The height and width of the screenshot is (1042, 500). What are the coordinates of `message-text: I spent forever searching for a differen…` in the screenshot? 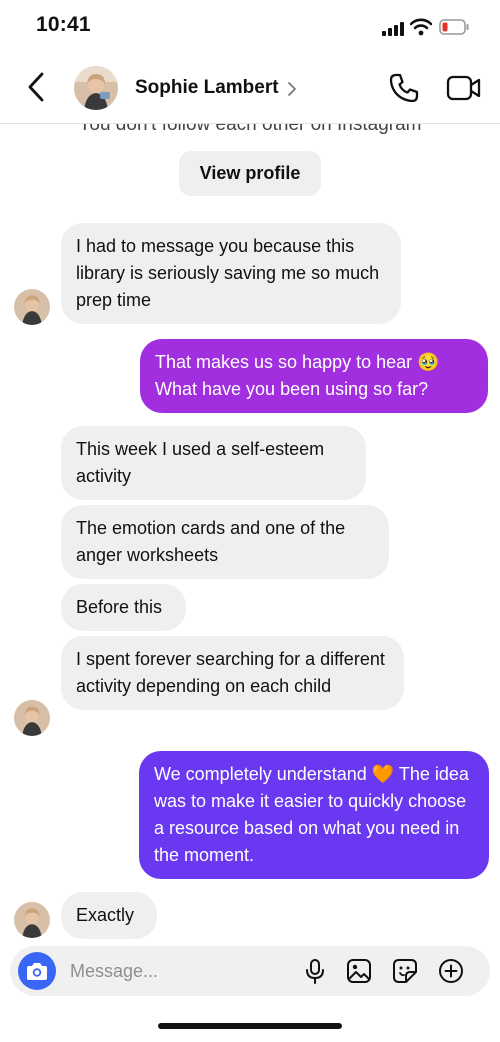 It's located at (230, 672).